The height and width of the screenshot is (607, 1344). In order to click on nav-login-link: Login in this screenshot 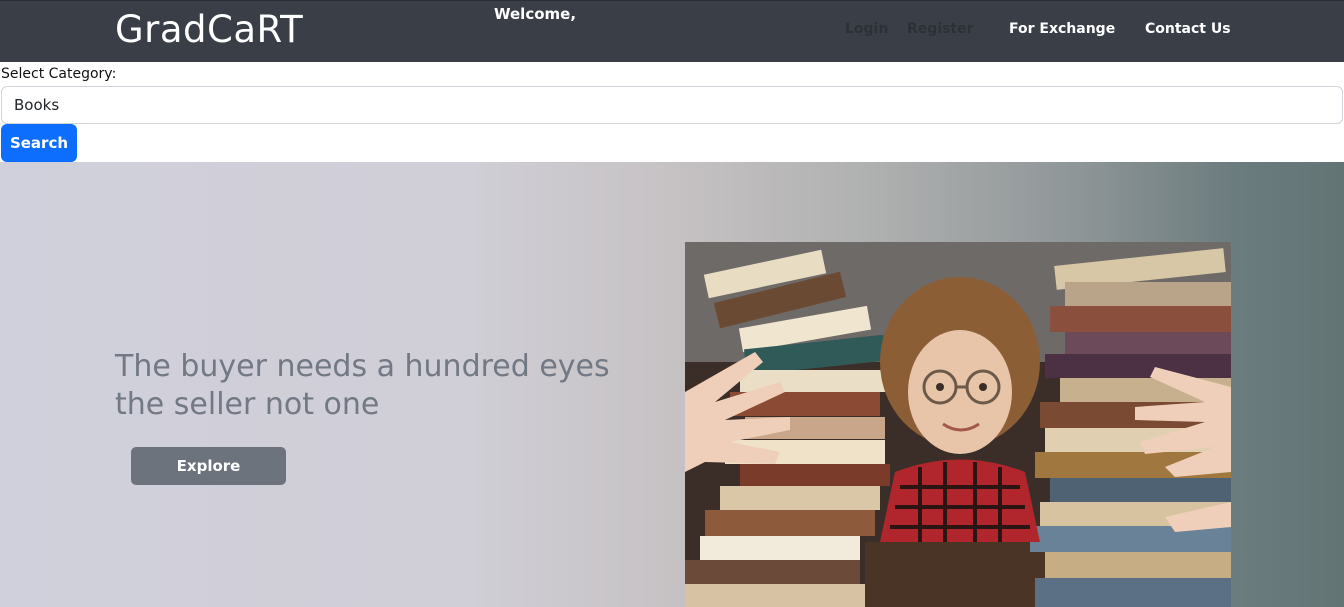, I will do `click(866, 29)`.